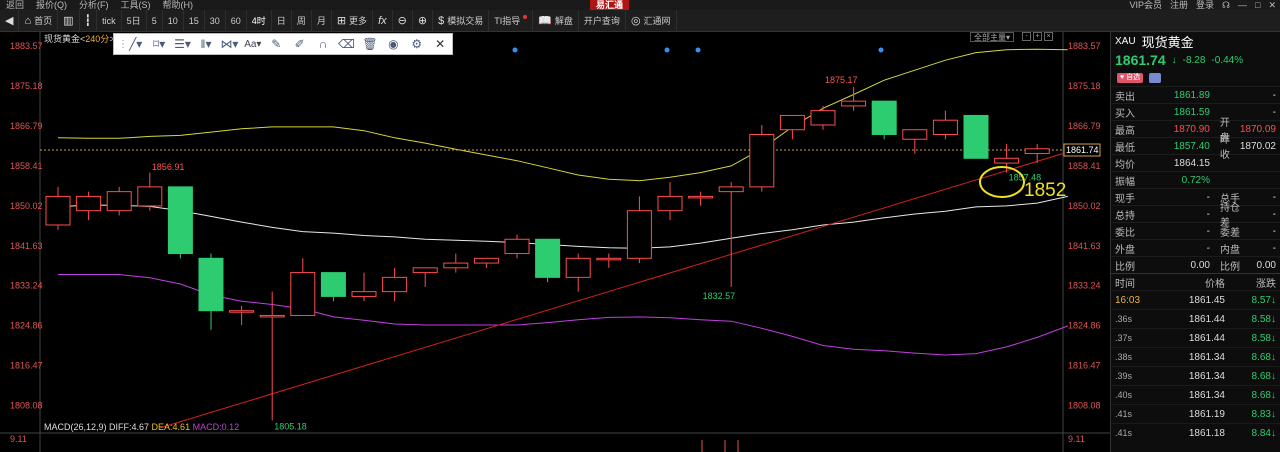  I want to click on period-10: 10, so click(173, 20).